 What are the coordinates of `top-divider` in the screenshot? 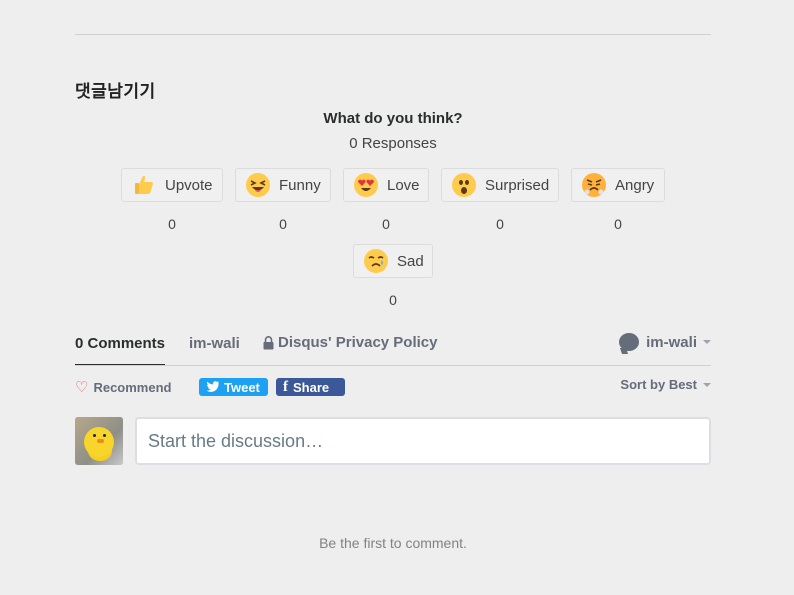 It's located at (393, 34).